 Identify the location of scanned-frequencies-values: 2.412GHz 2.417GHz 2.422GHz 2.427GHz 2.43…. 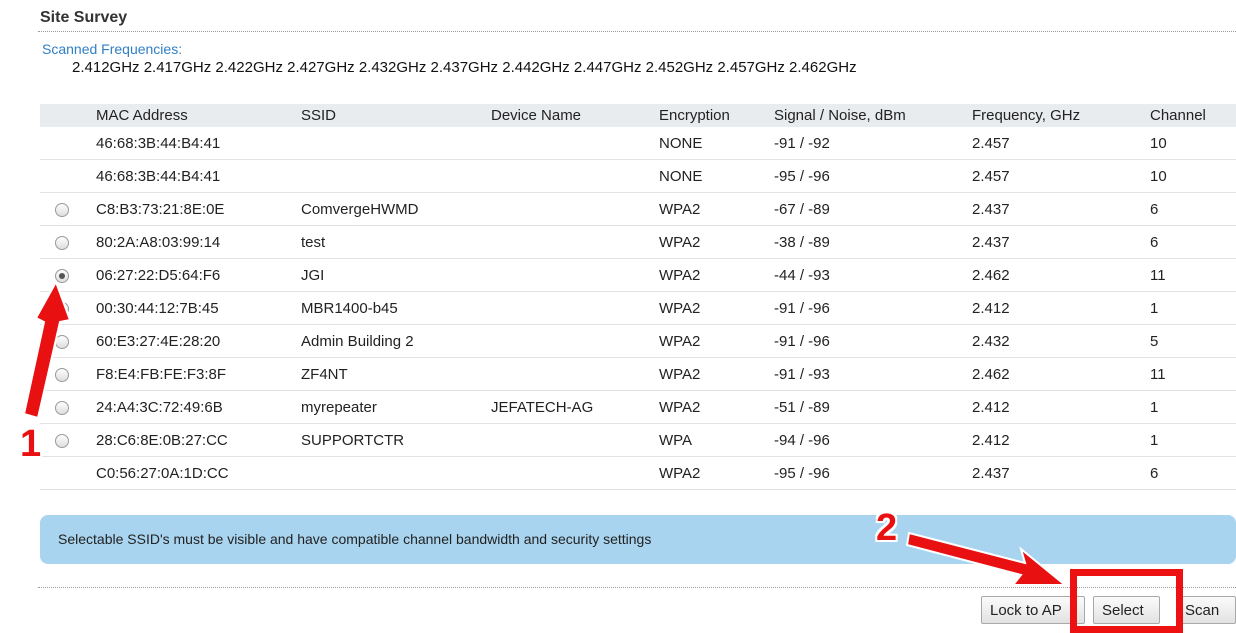
(464, 67).